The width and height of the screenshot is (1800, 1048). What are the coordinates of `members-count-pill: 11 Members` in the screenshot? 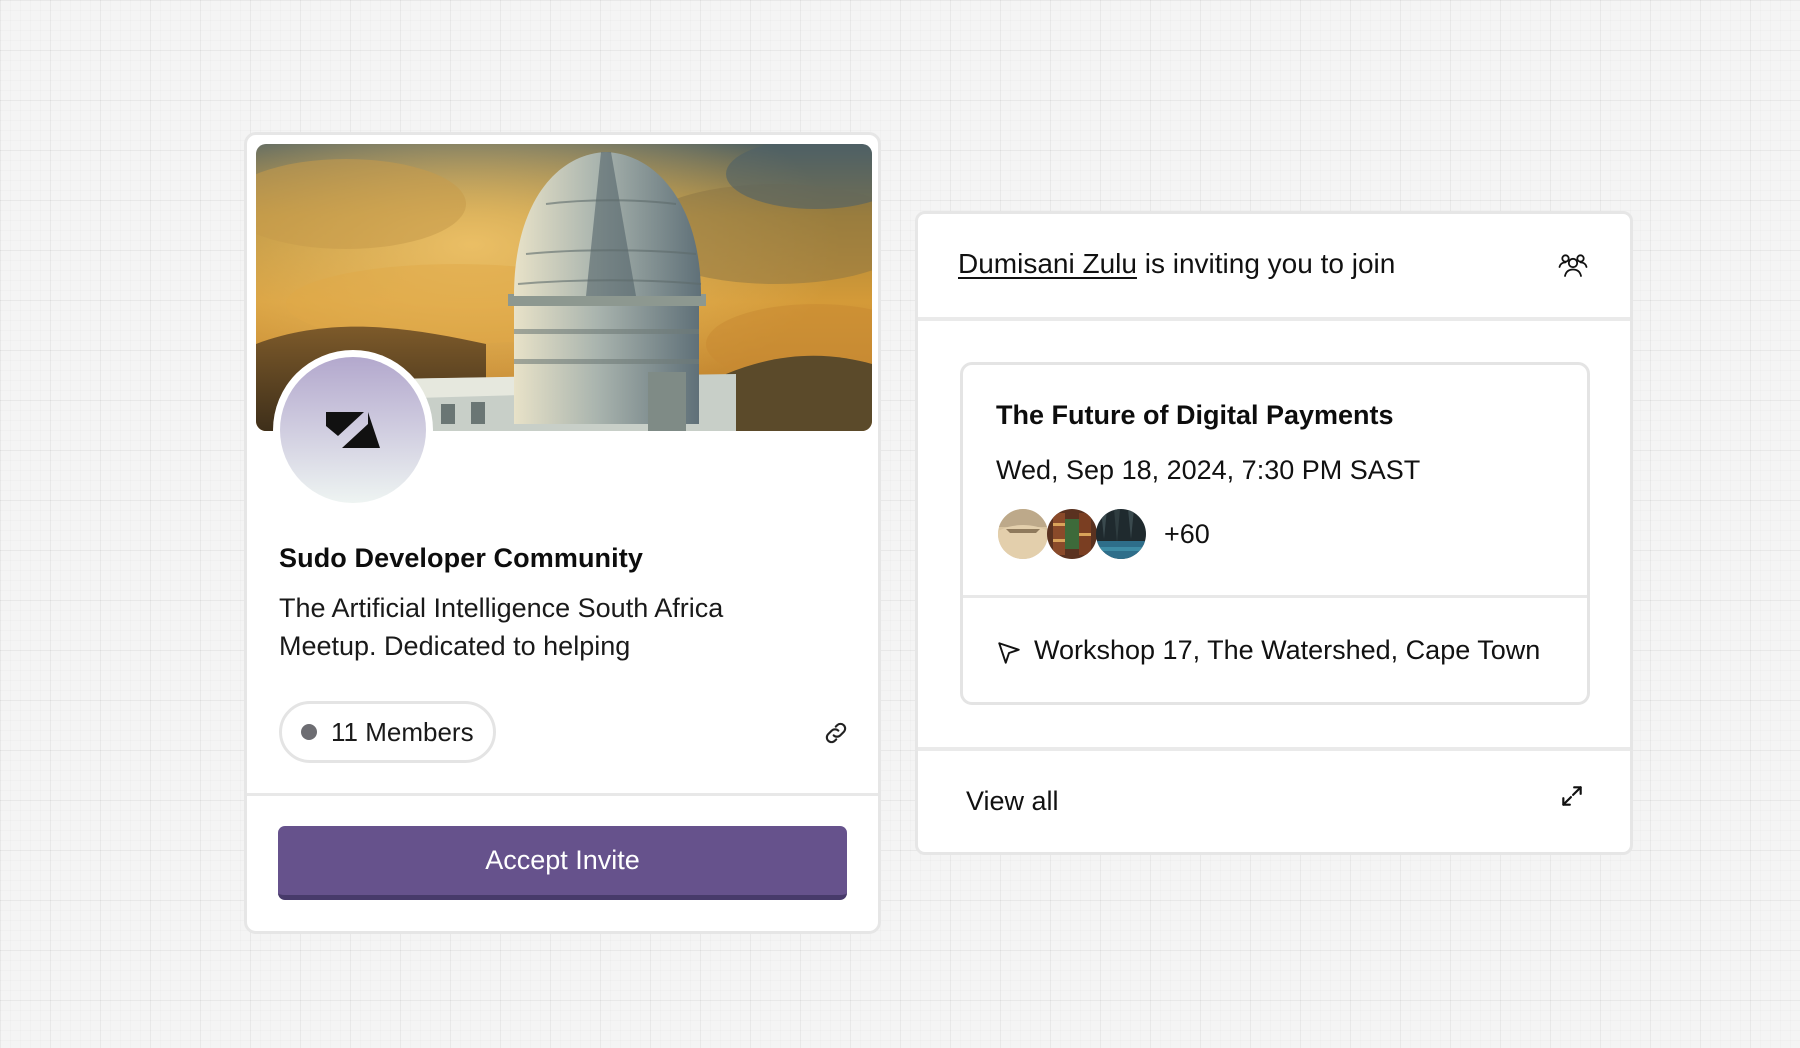 It's located at (387, 732).